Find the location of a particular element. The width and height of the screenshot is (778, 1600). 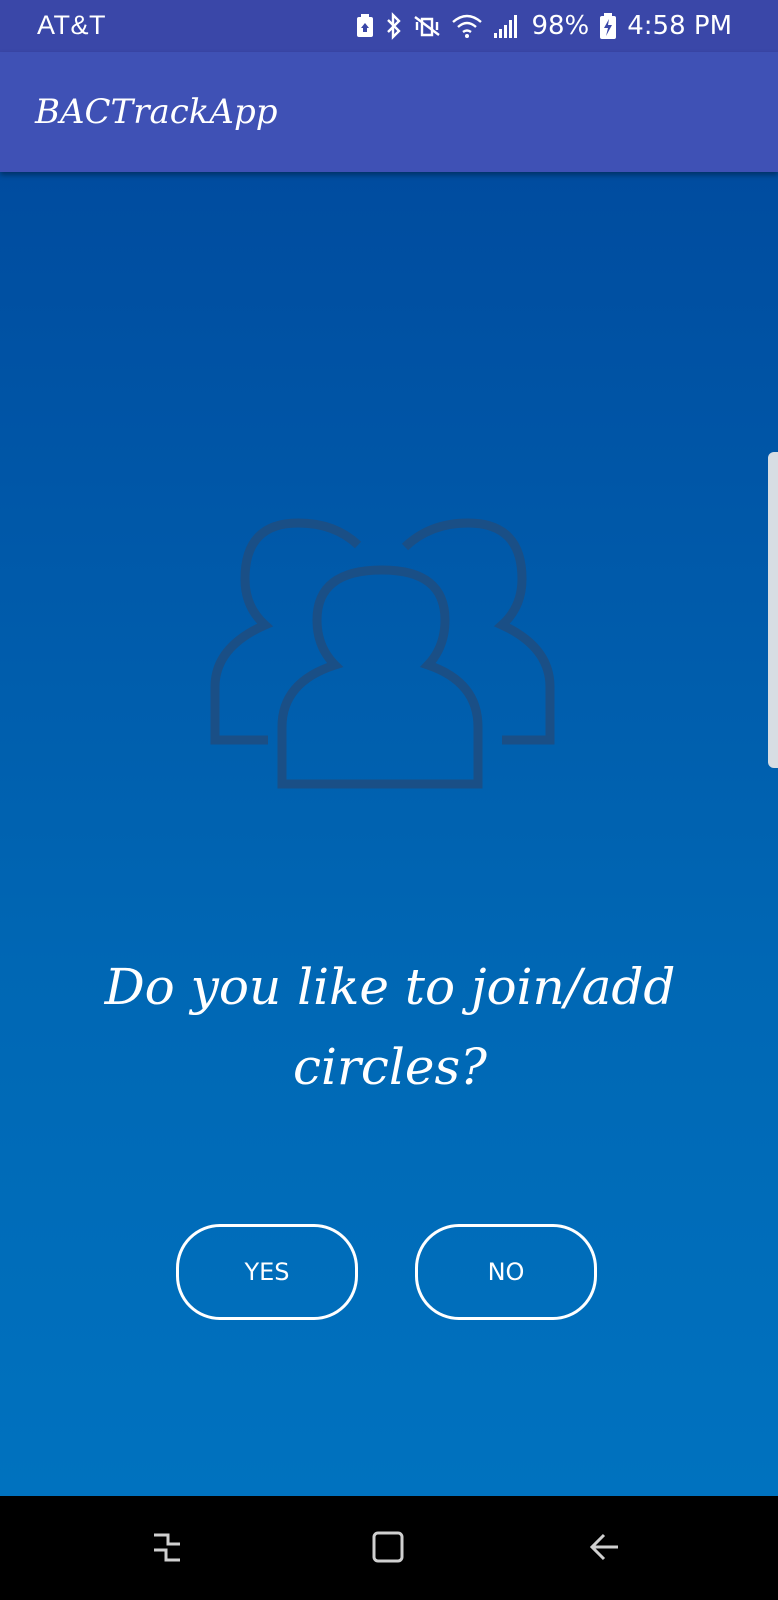

status-bar: AT&T 98% 4:58 PM is located at coordinates (389, 26).